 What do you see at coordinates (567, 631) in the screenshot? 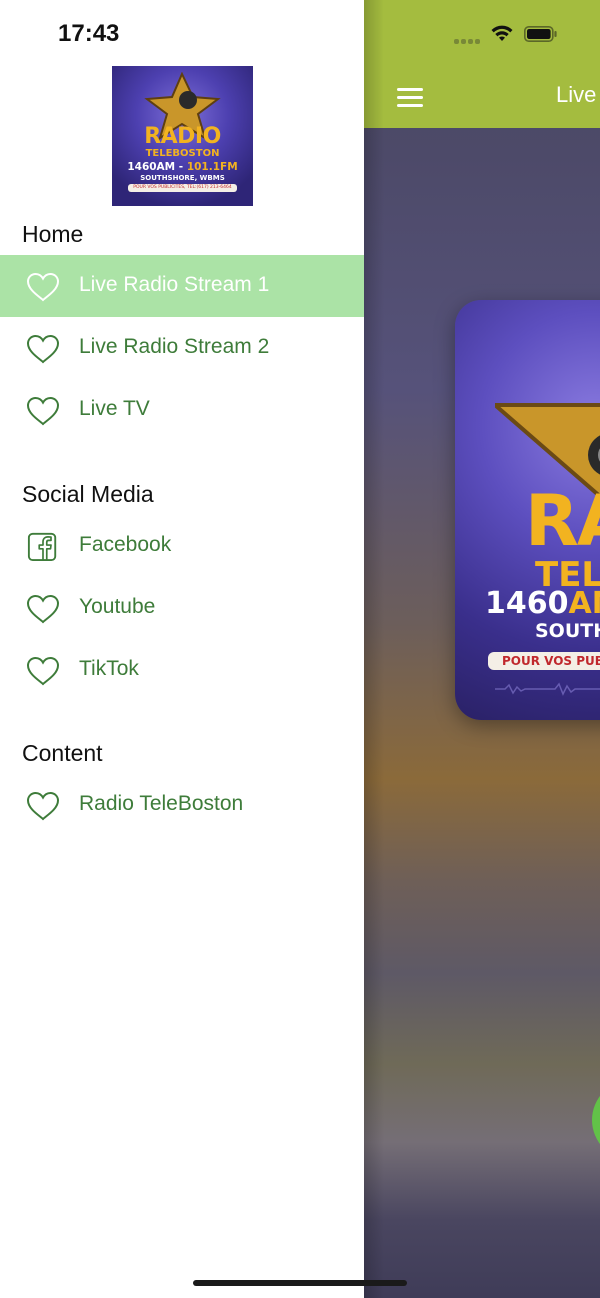
I see `art-location: SOUTH` at bounding box center [567, 631].